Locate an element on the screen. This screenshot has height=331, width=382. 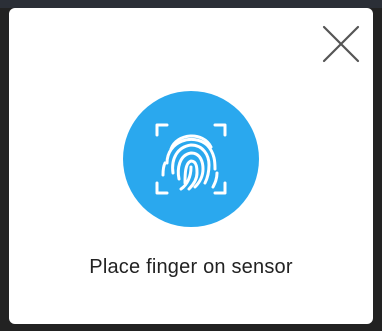
top-bar is located at coordinates (191, 4).